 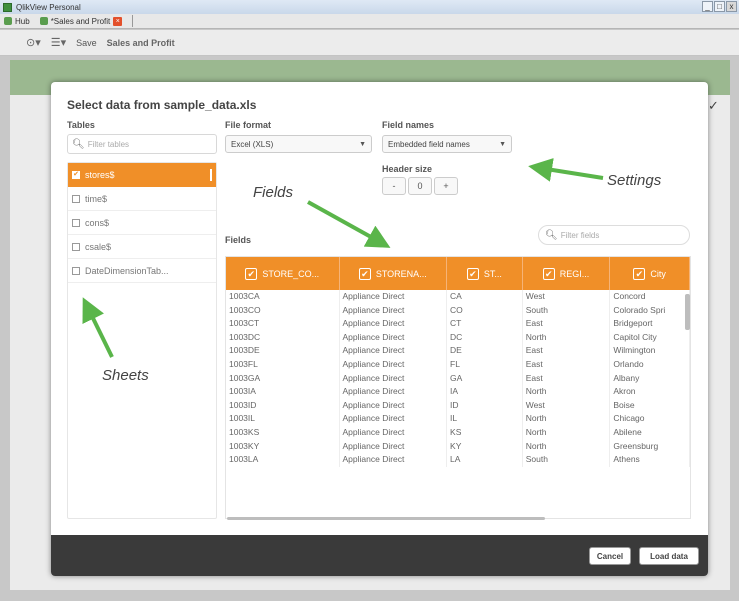 I want to click on chevron-down-icon: ▼, so click(x=362, y=144).